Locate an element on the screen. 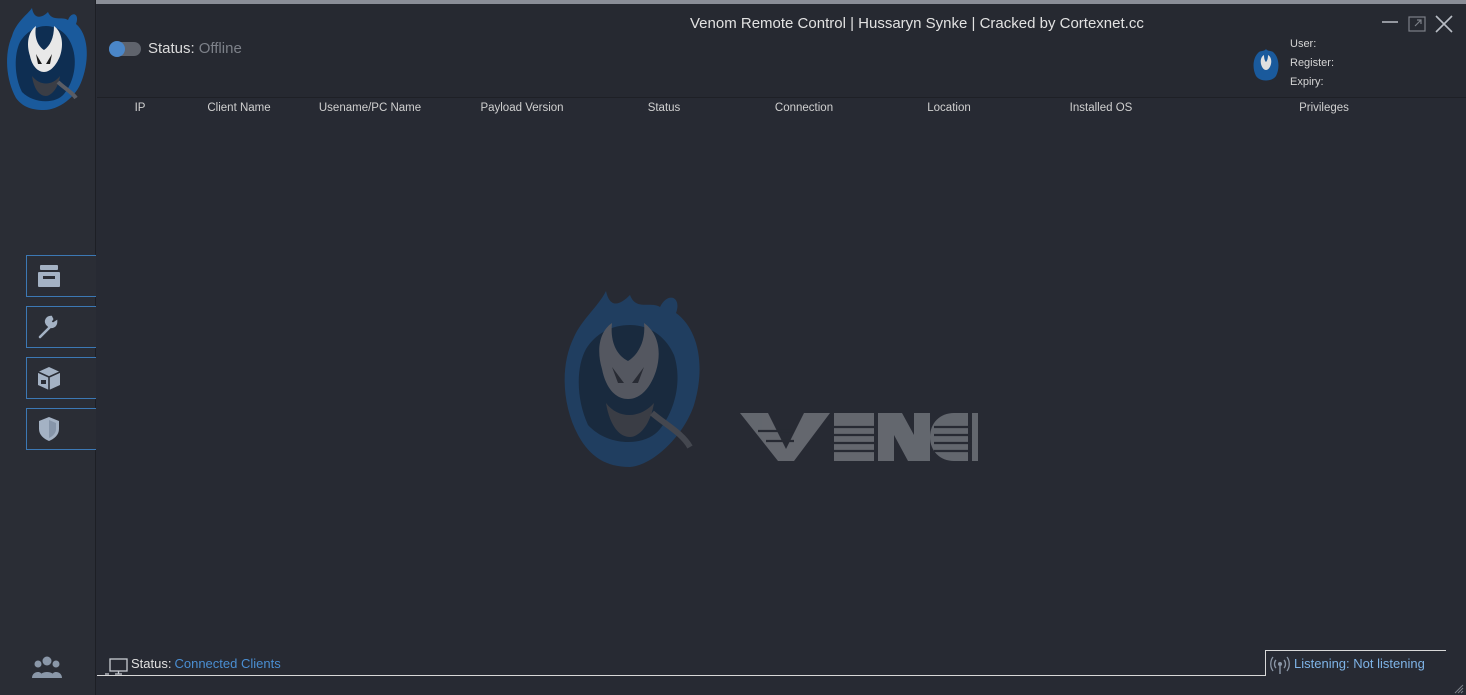 This screenshot has height=695, width=1466. inbox-icon is located at coordinates (49, 276).